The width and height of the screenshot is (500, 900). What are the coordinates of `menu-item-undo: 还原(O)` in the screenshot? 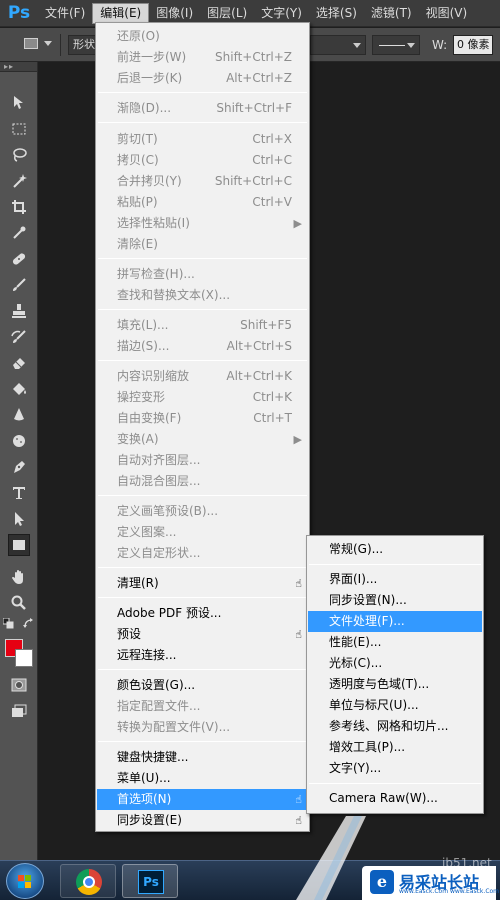 It's located at (202, 36).